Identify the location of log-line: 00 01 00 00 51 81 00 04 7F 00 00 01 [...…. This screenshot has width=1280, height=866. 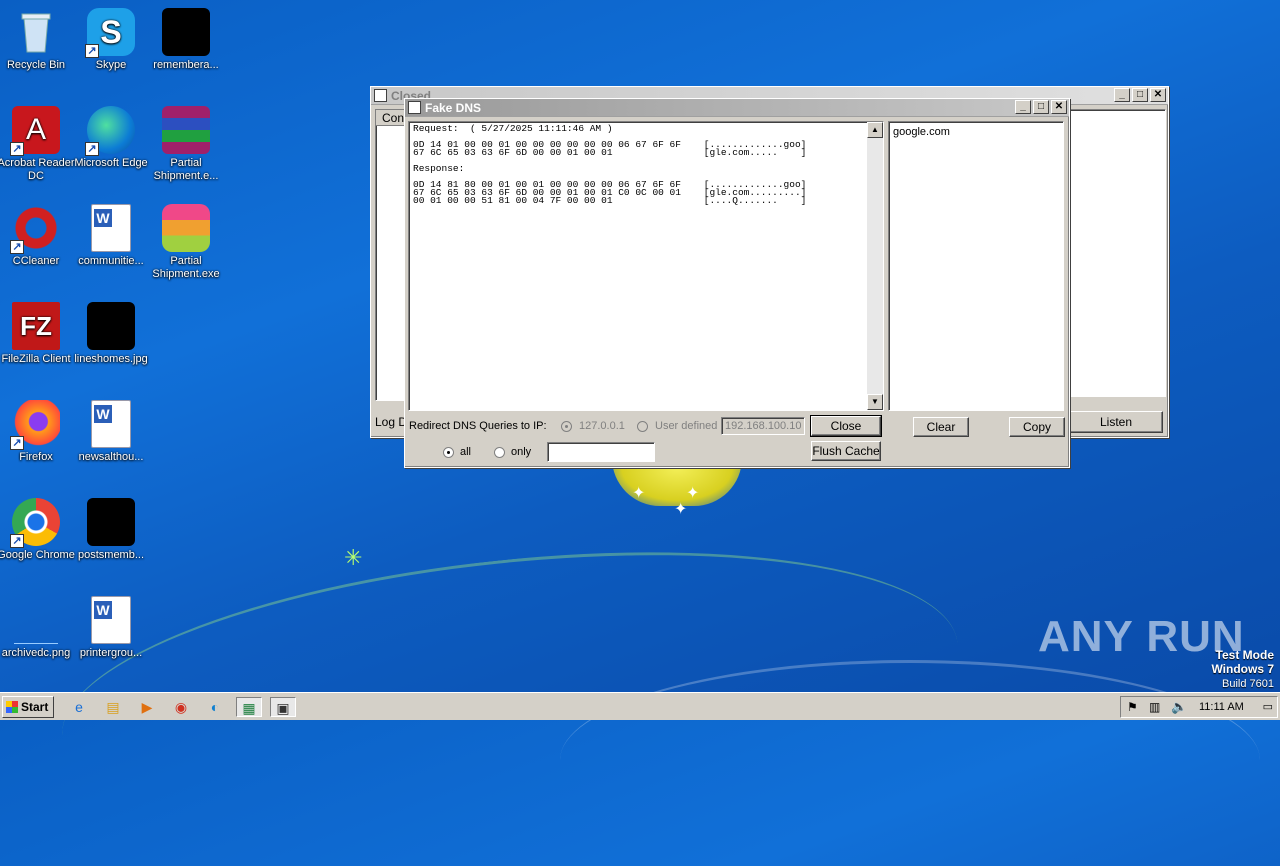
(610, 200).